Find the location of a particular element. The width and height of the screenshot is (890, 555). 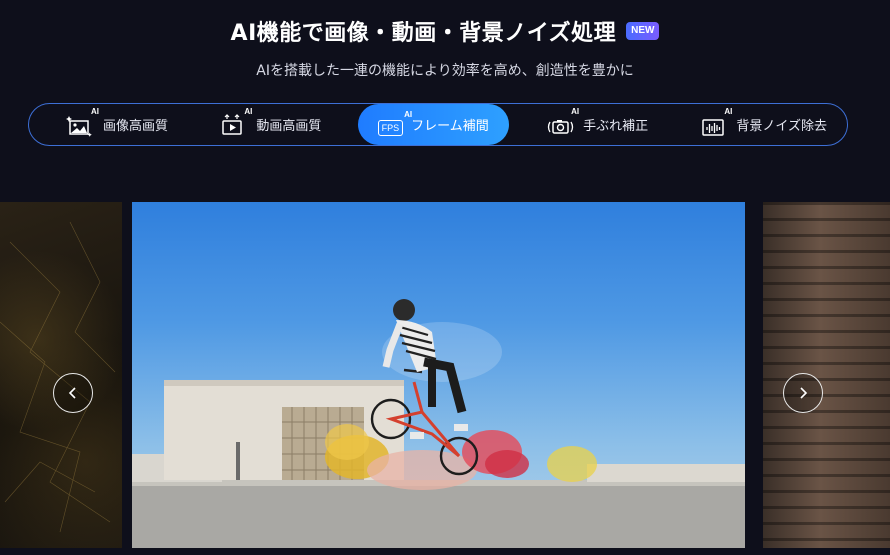

chevron-right-icon is located at coordinates (804, 393).